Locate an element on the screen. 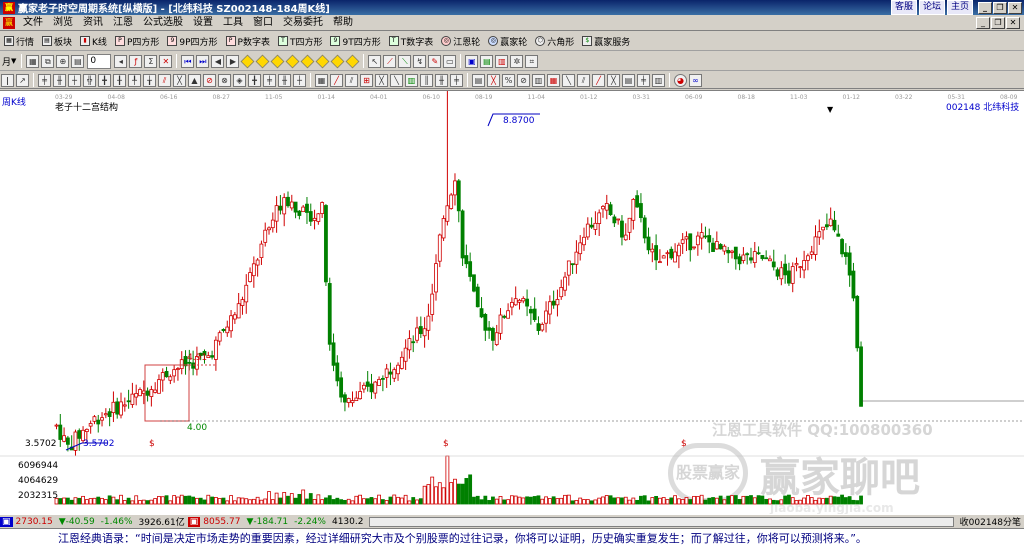 The image size is (1024, 548). gann-wheel-button: ◎ 江恩轮 is located at coordinates (460, 41).